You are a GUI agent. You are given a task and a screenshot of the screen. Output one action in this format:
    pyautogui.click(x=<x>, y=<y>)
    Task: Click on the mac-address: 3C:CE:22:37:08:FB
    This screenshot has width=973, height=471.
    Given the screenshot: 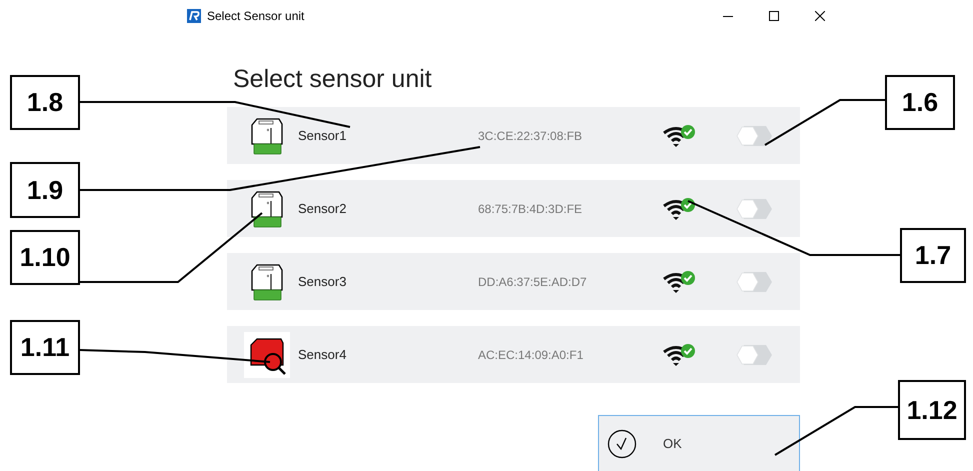 What is the action you would take?
    pyautogui.click(x=531, y=136)
    